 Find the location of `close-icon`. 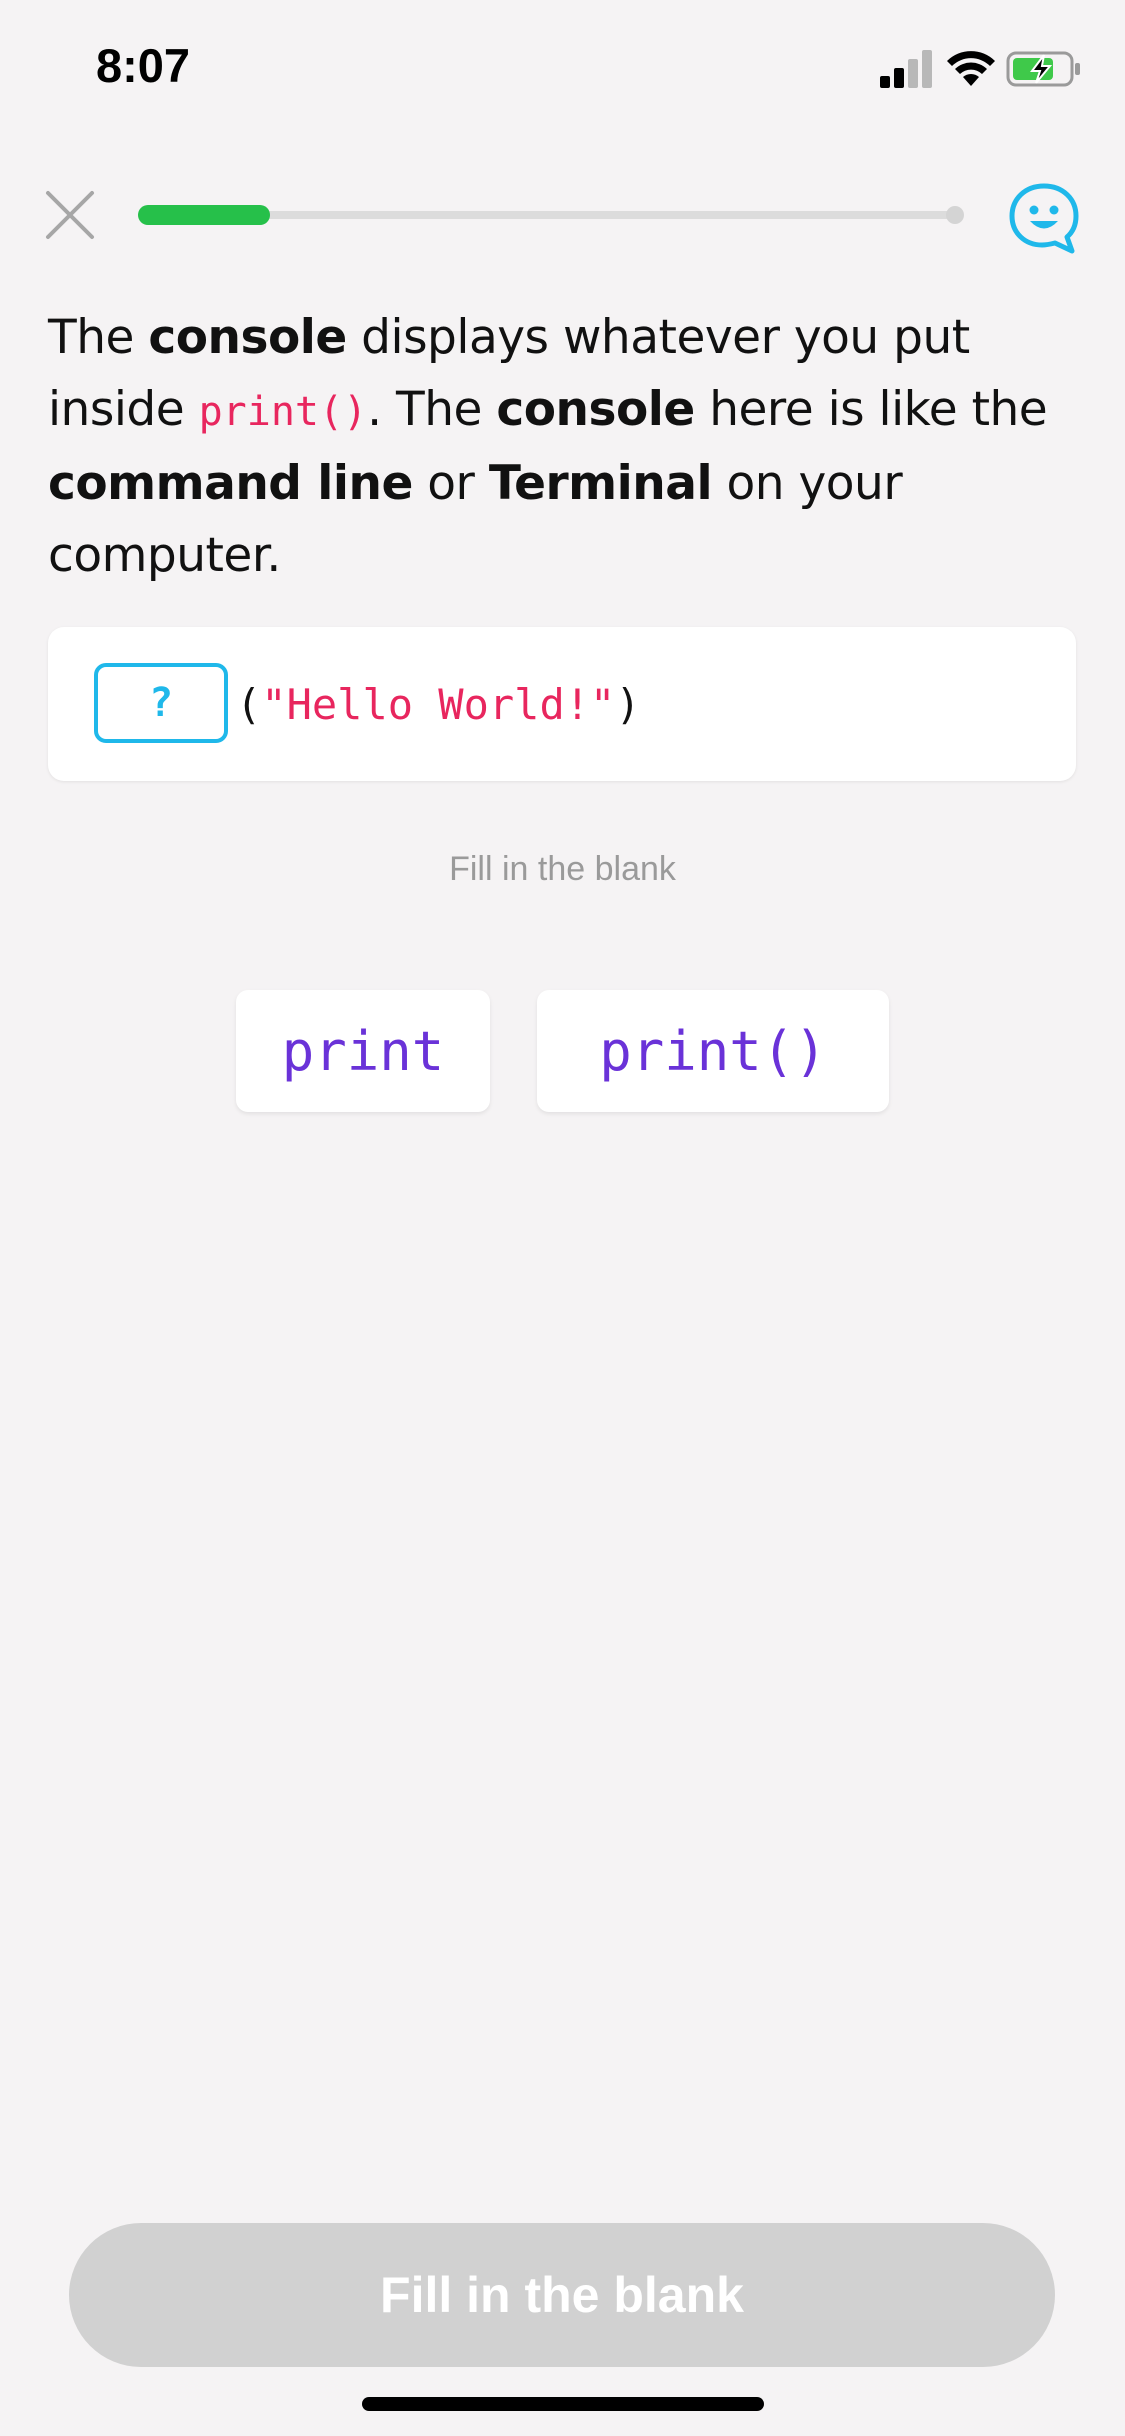

close-icon is located at coordinates (70, 215).